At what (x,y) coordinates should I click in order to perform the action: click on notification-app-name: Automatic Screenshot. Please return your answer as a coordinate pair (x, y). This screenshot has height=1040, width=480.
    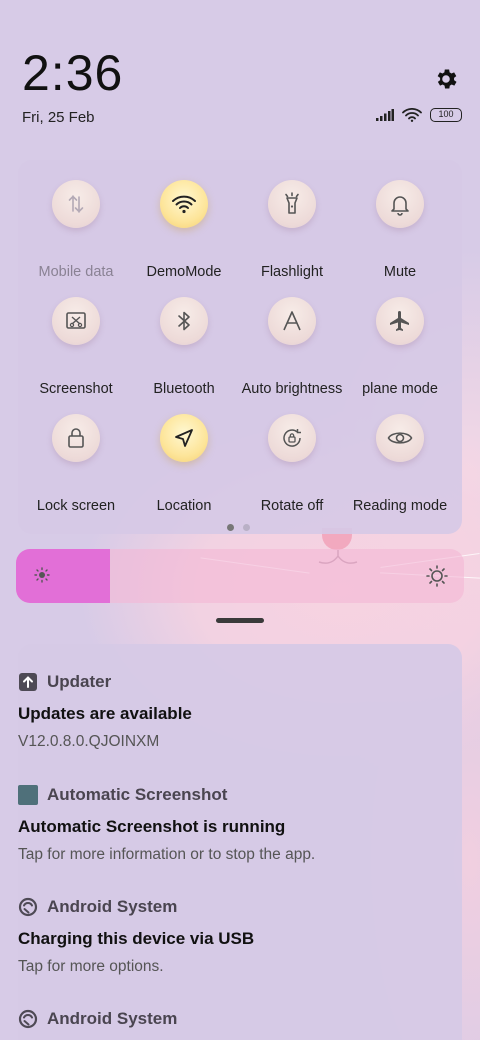
    Looking at the image, I should click on (137, 794).